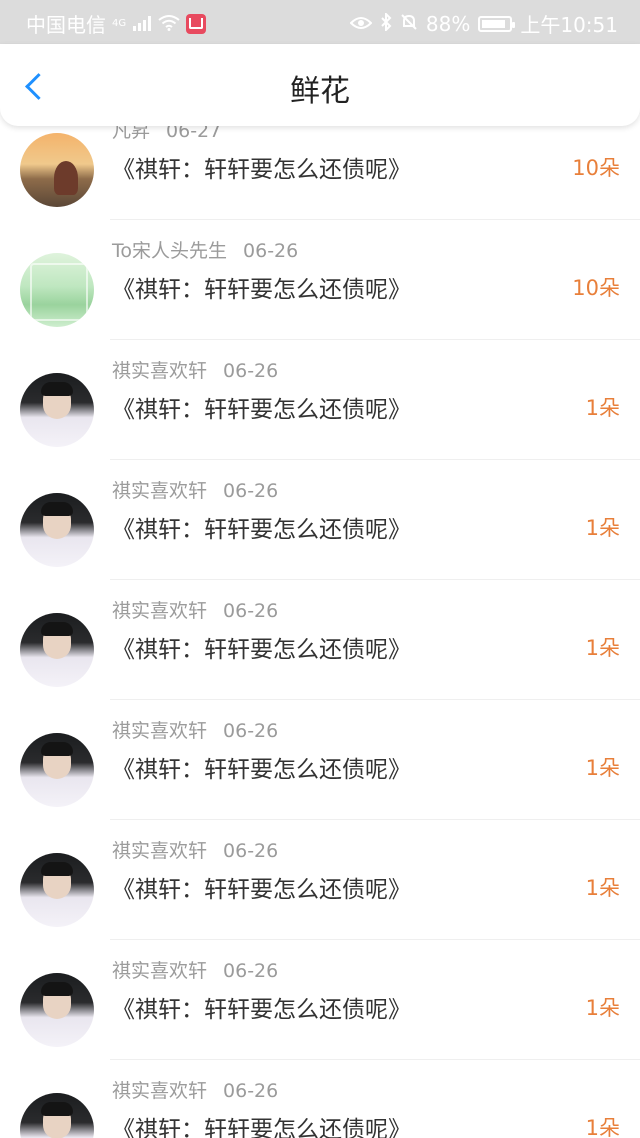 This screenshot has width=640, height=1138. I want to click on username: 凡昇, so click(131, 134).